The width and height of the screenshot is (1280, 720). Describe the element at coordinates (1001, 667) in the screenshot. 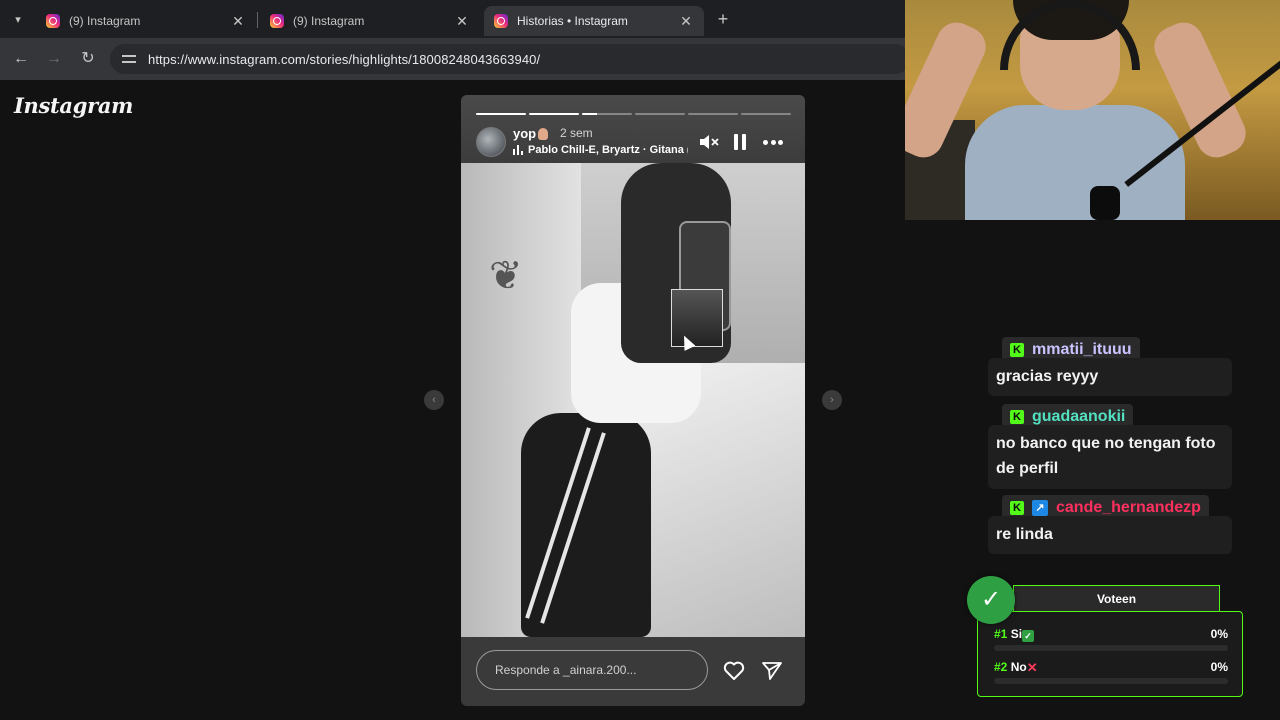

I see `poll-option-number: #2` at that location.